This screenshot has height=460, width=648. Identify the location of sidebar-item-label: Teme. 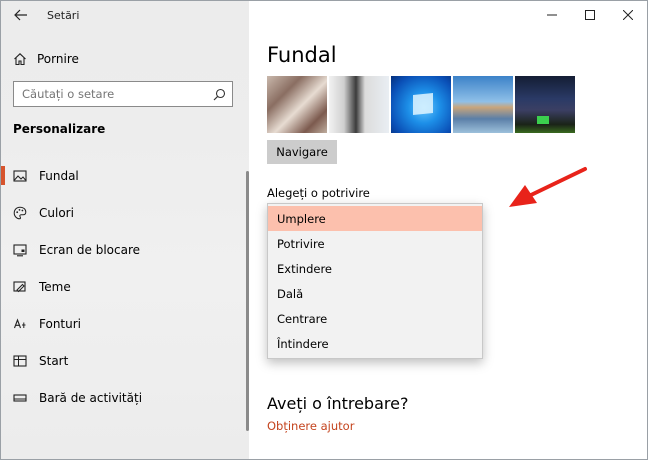
(55, 286).